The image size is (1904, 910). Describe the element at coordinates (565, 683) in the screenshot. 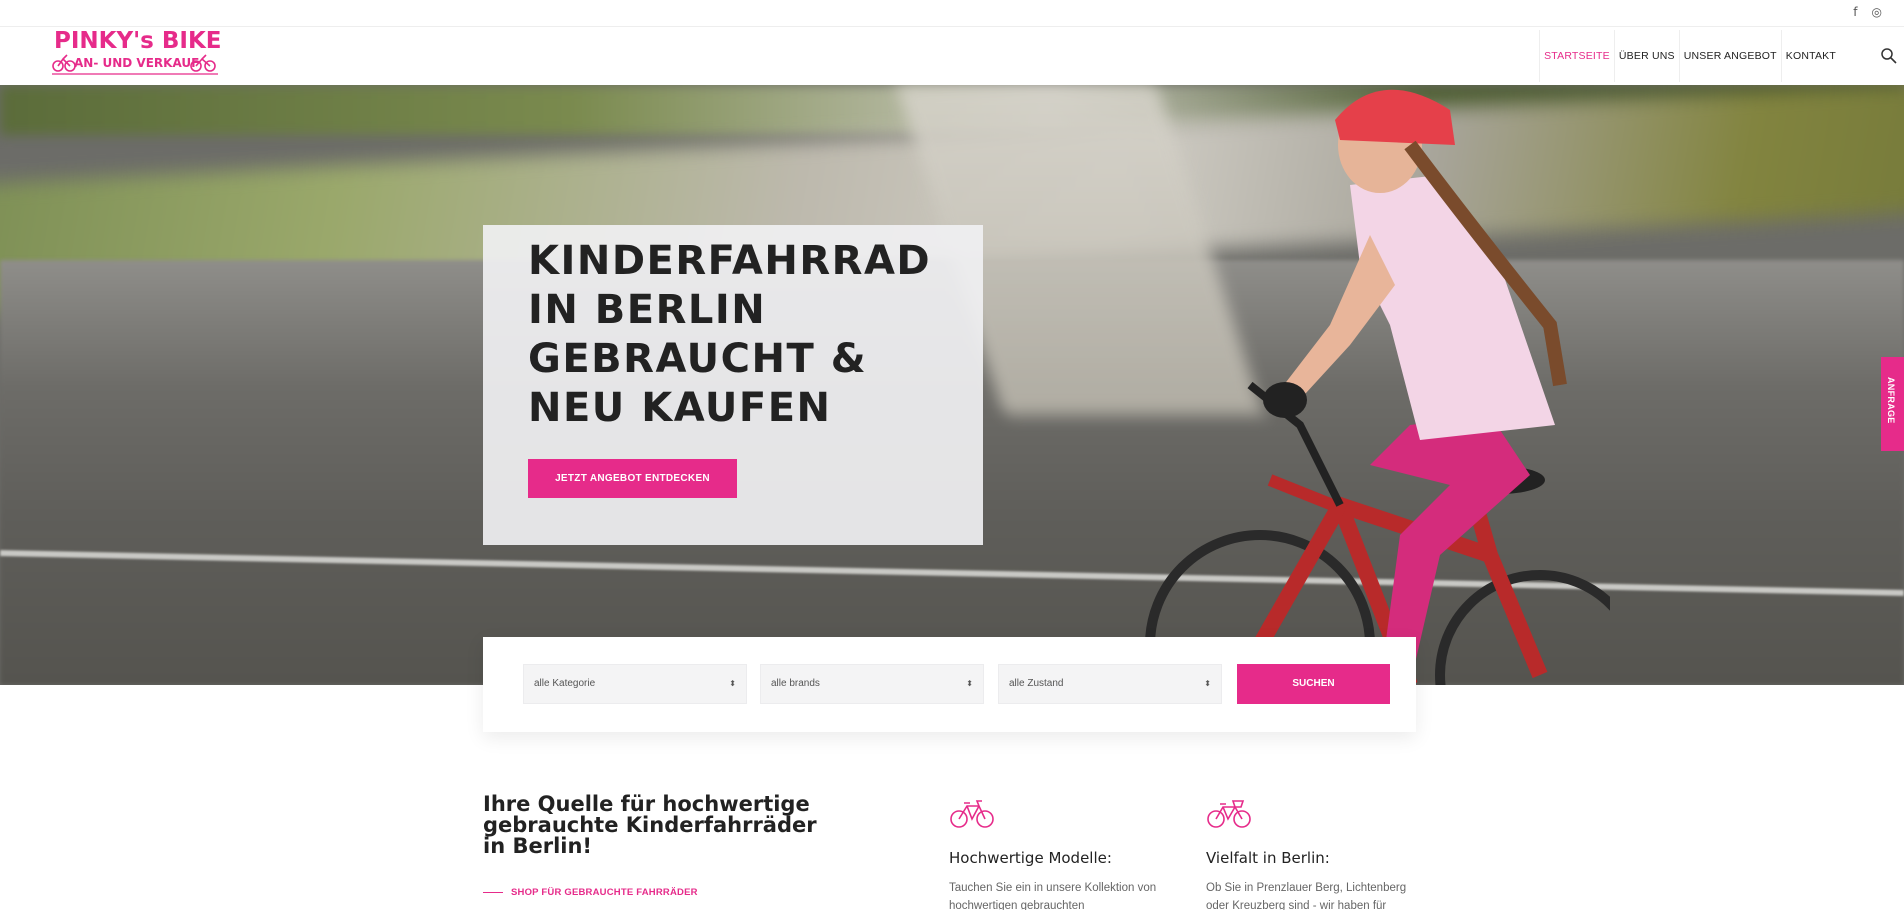

I see `category-select-value: alle Kategorie` at that location.